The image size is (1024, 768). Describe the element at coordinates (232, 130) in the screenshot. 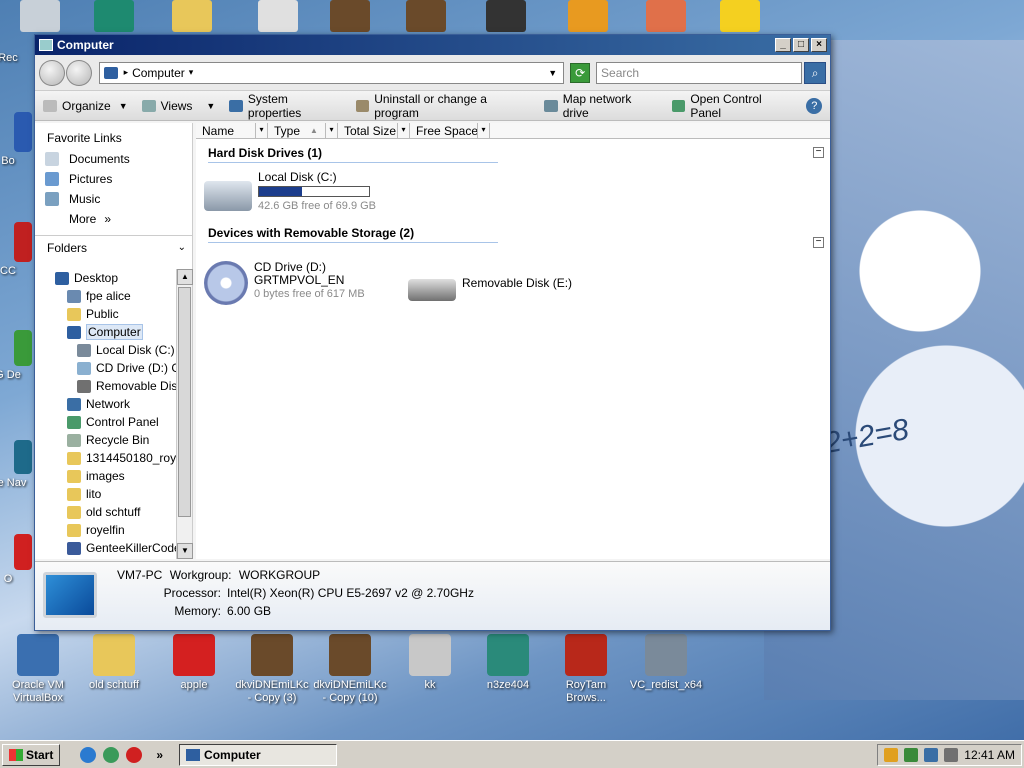

I see `column-name: Name ▾` at that location.